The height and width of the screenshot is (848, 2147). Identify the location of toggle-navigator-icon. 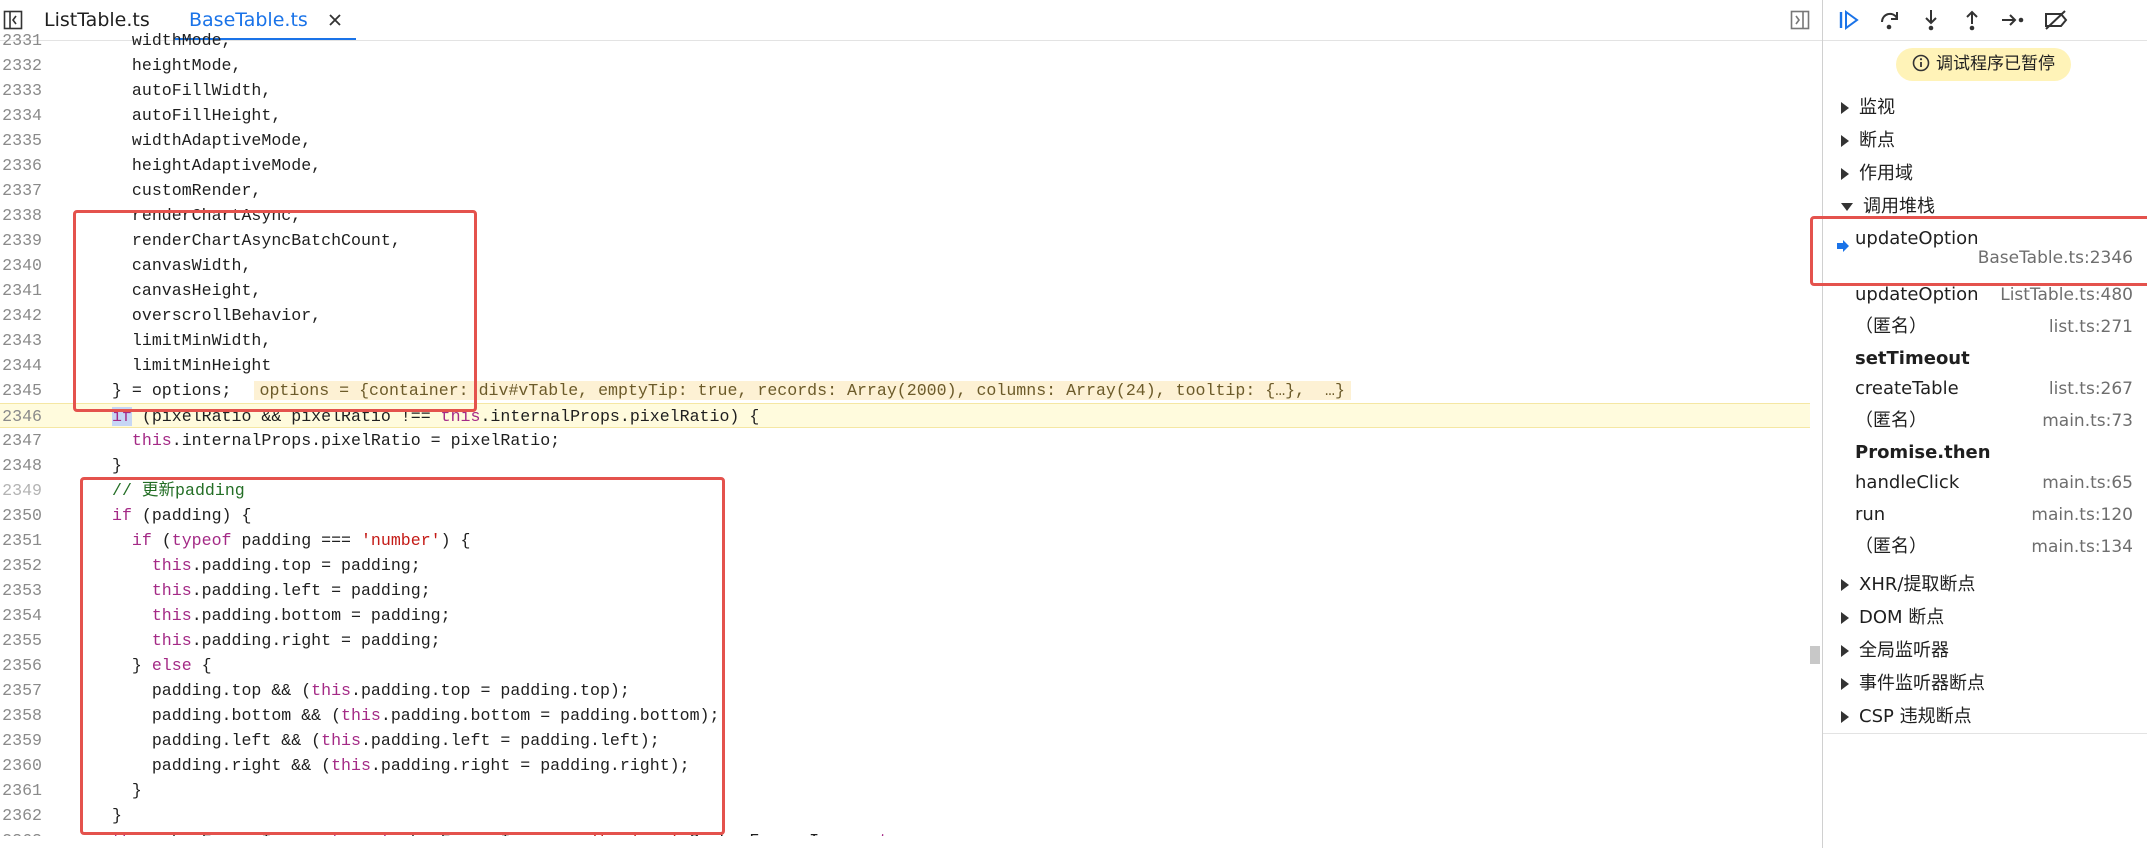
(13, 20).